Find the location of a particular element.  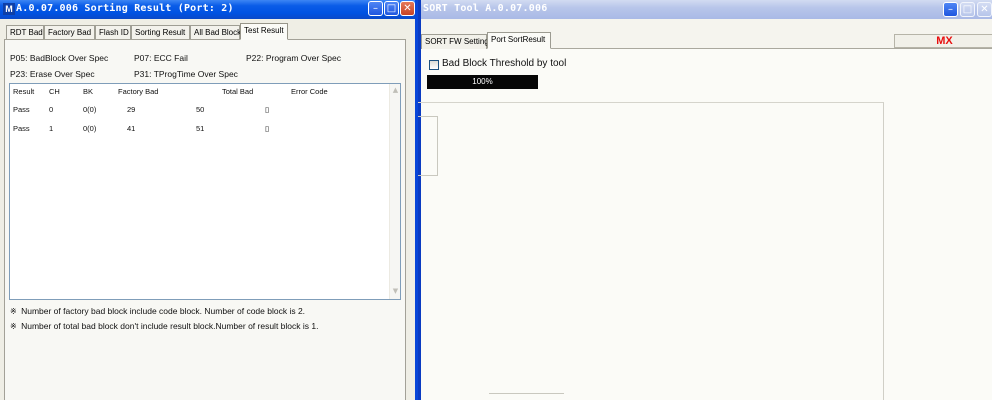

brand-label: MX is located at coordinates (943, 41).